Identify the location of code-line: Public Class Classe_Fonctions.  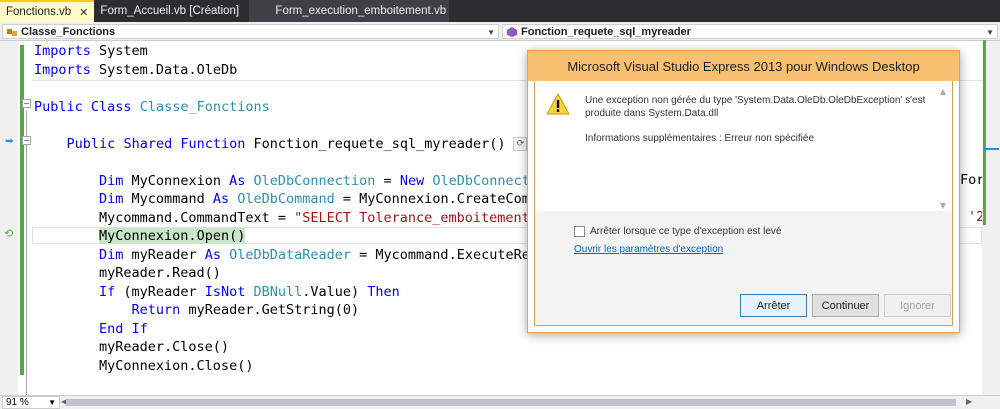
(286, 107).